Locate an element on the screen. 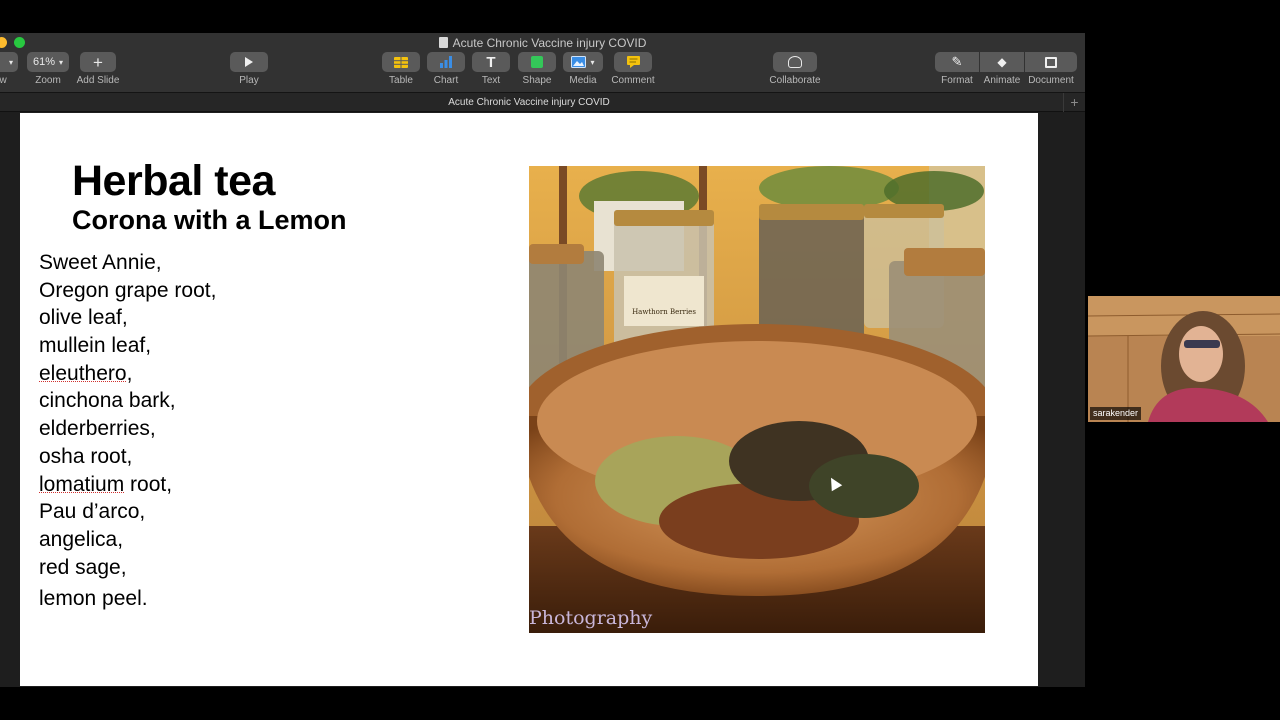 The image size is (1280, 720). ingredient-text: cinchona bark, is located at coordinates (107, 401).